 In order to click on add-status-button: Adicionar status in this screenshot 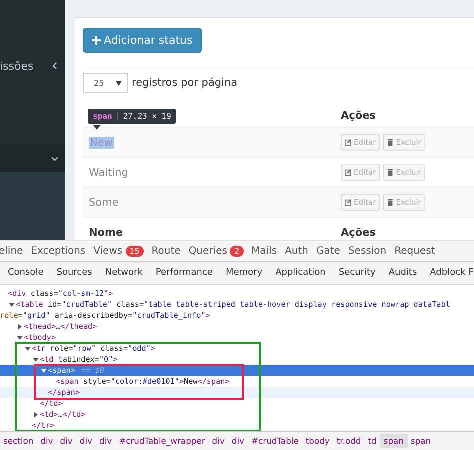, I will do `click(142, 40)`.